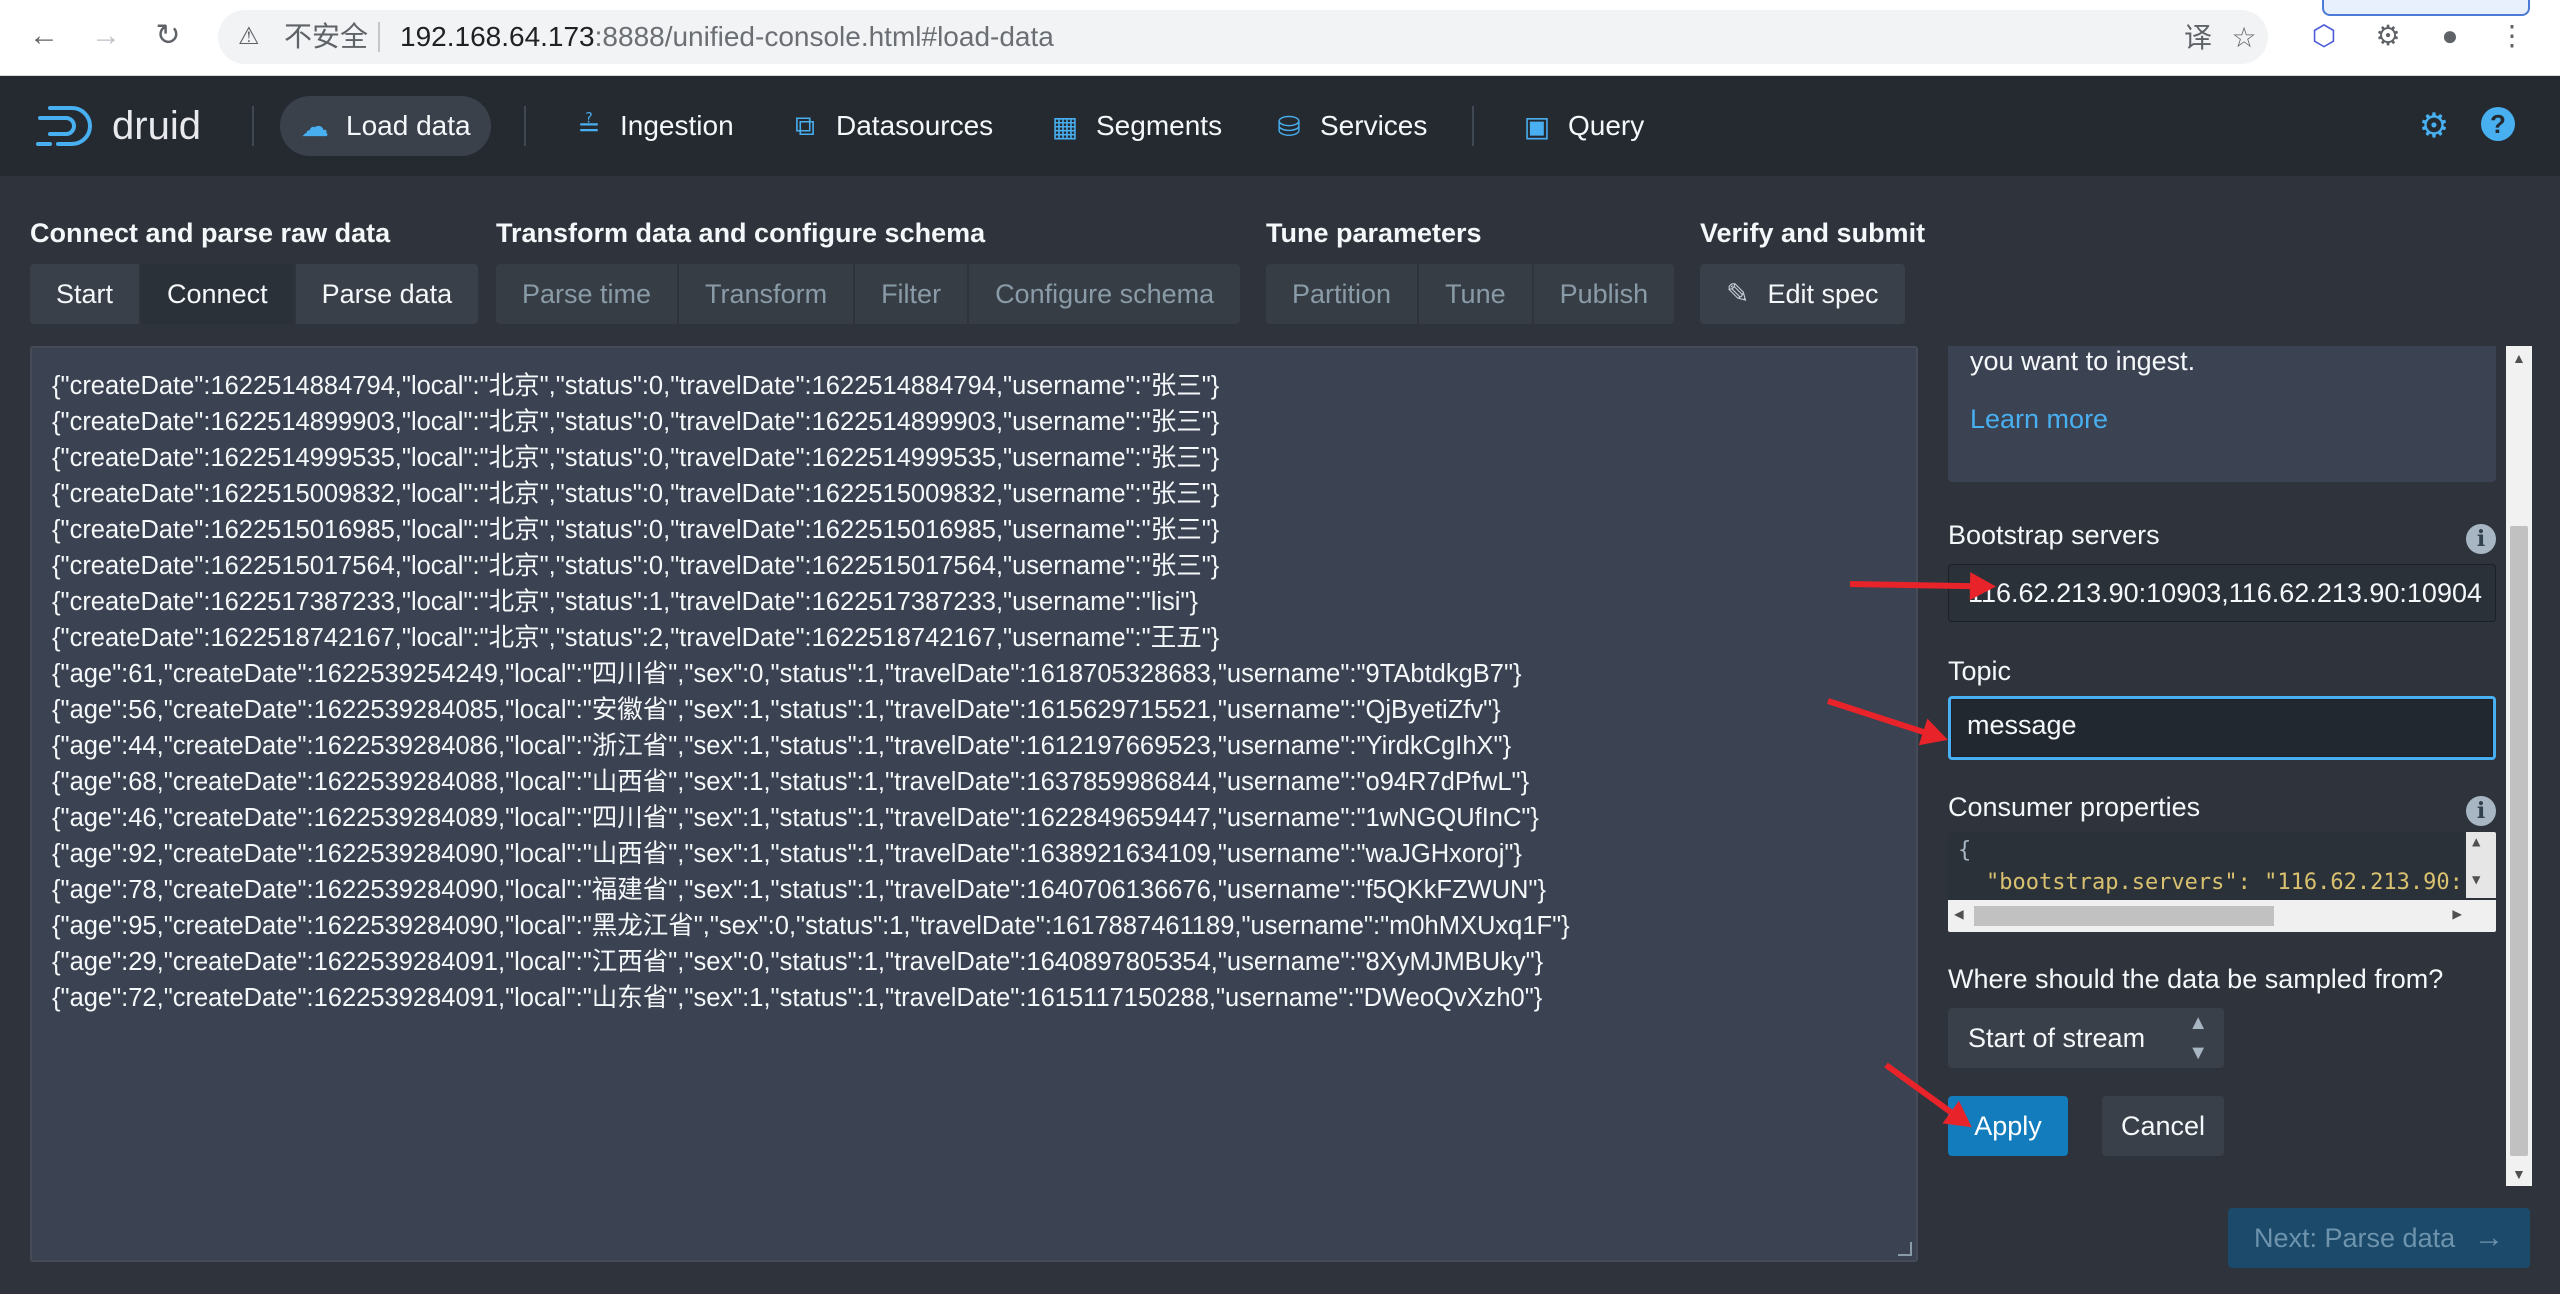 The image size is (2560, 1294). I want to click on browser-menu-icon: ⋮, so click(2512, 36).